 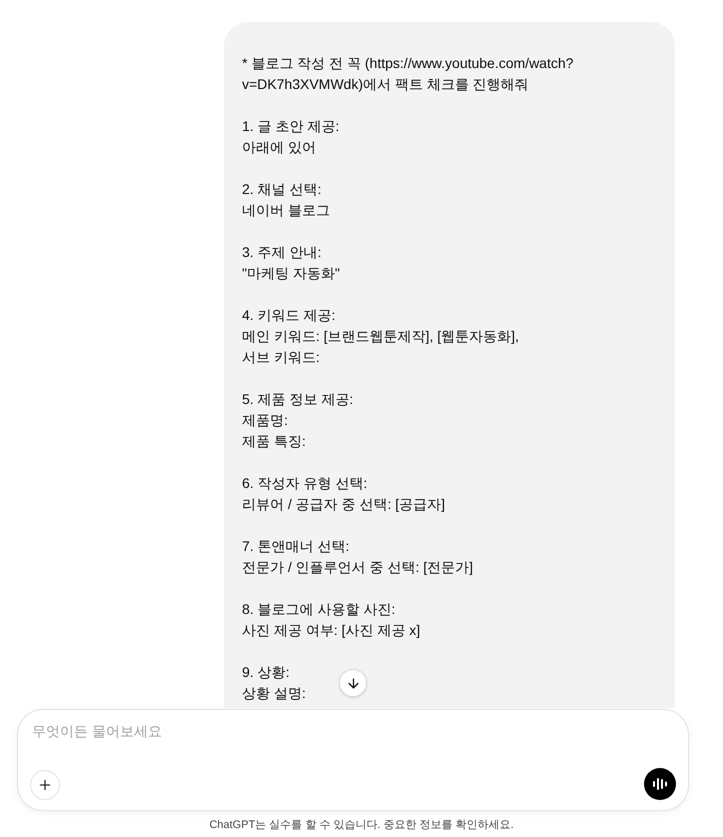 What do you see at coordinates (289, 315) in the screenshot?
I see `message-text: 4. 키워드 제공:` at bounding box center [289, 315].